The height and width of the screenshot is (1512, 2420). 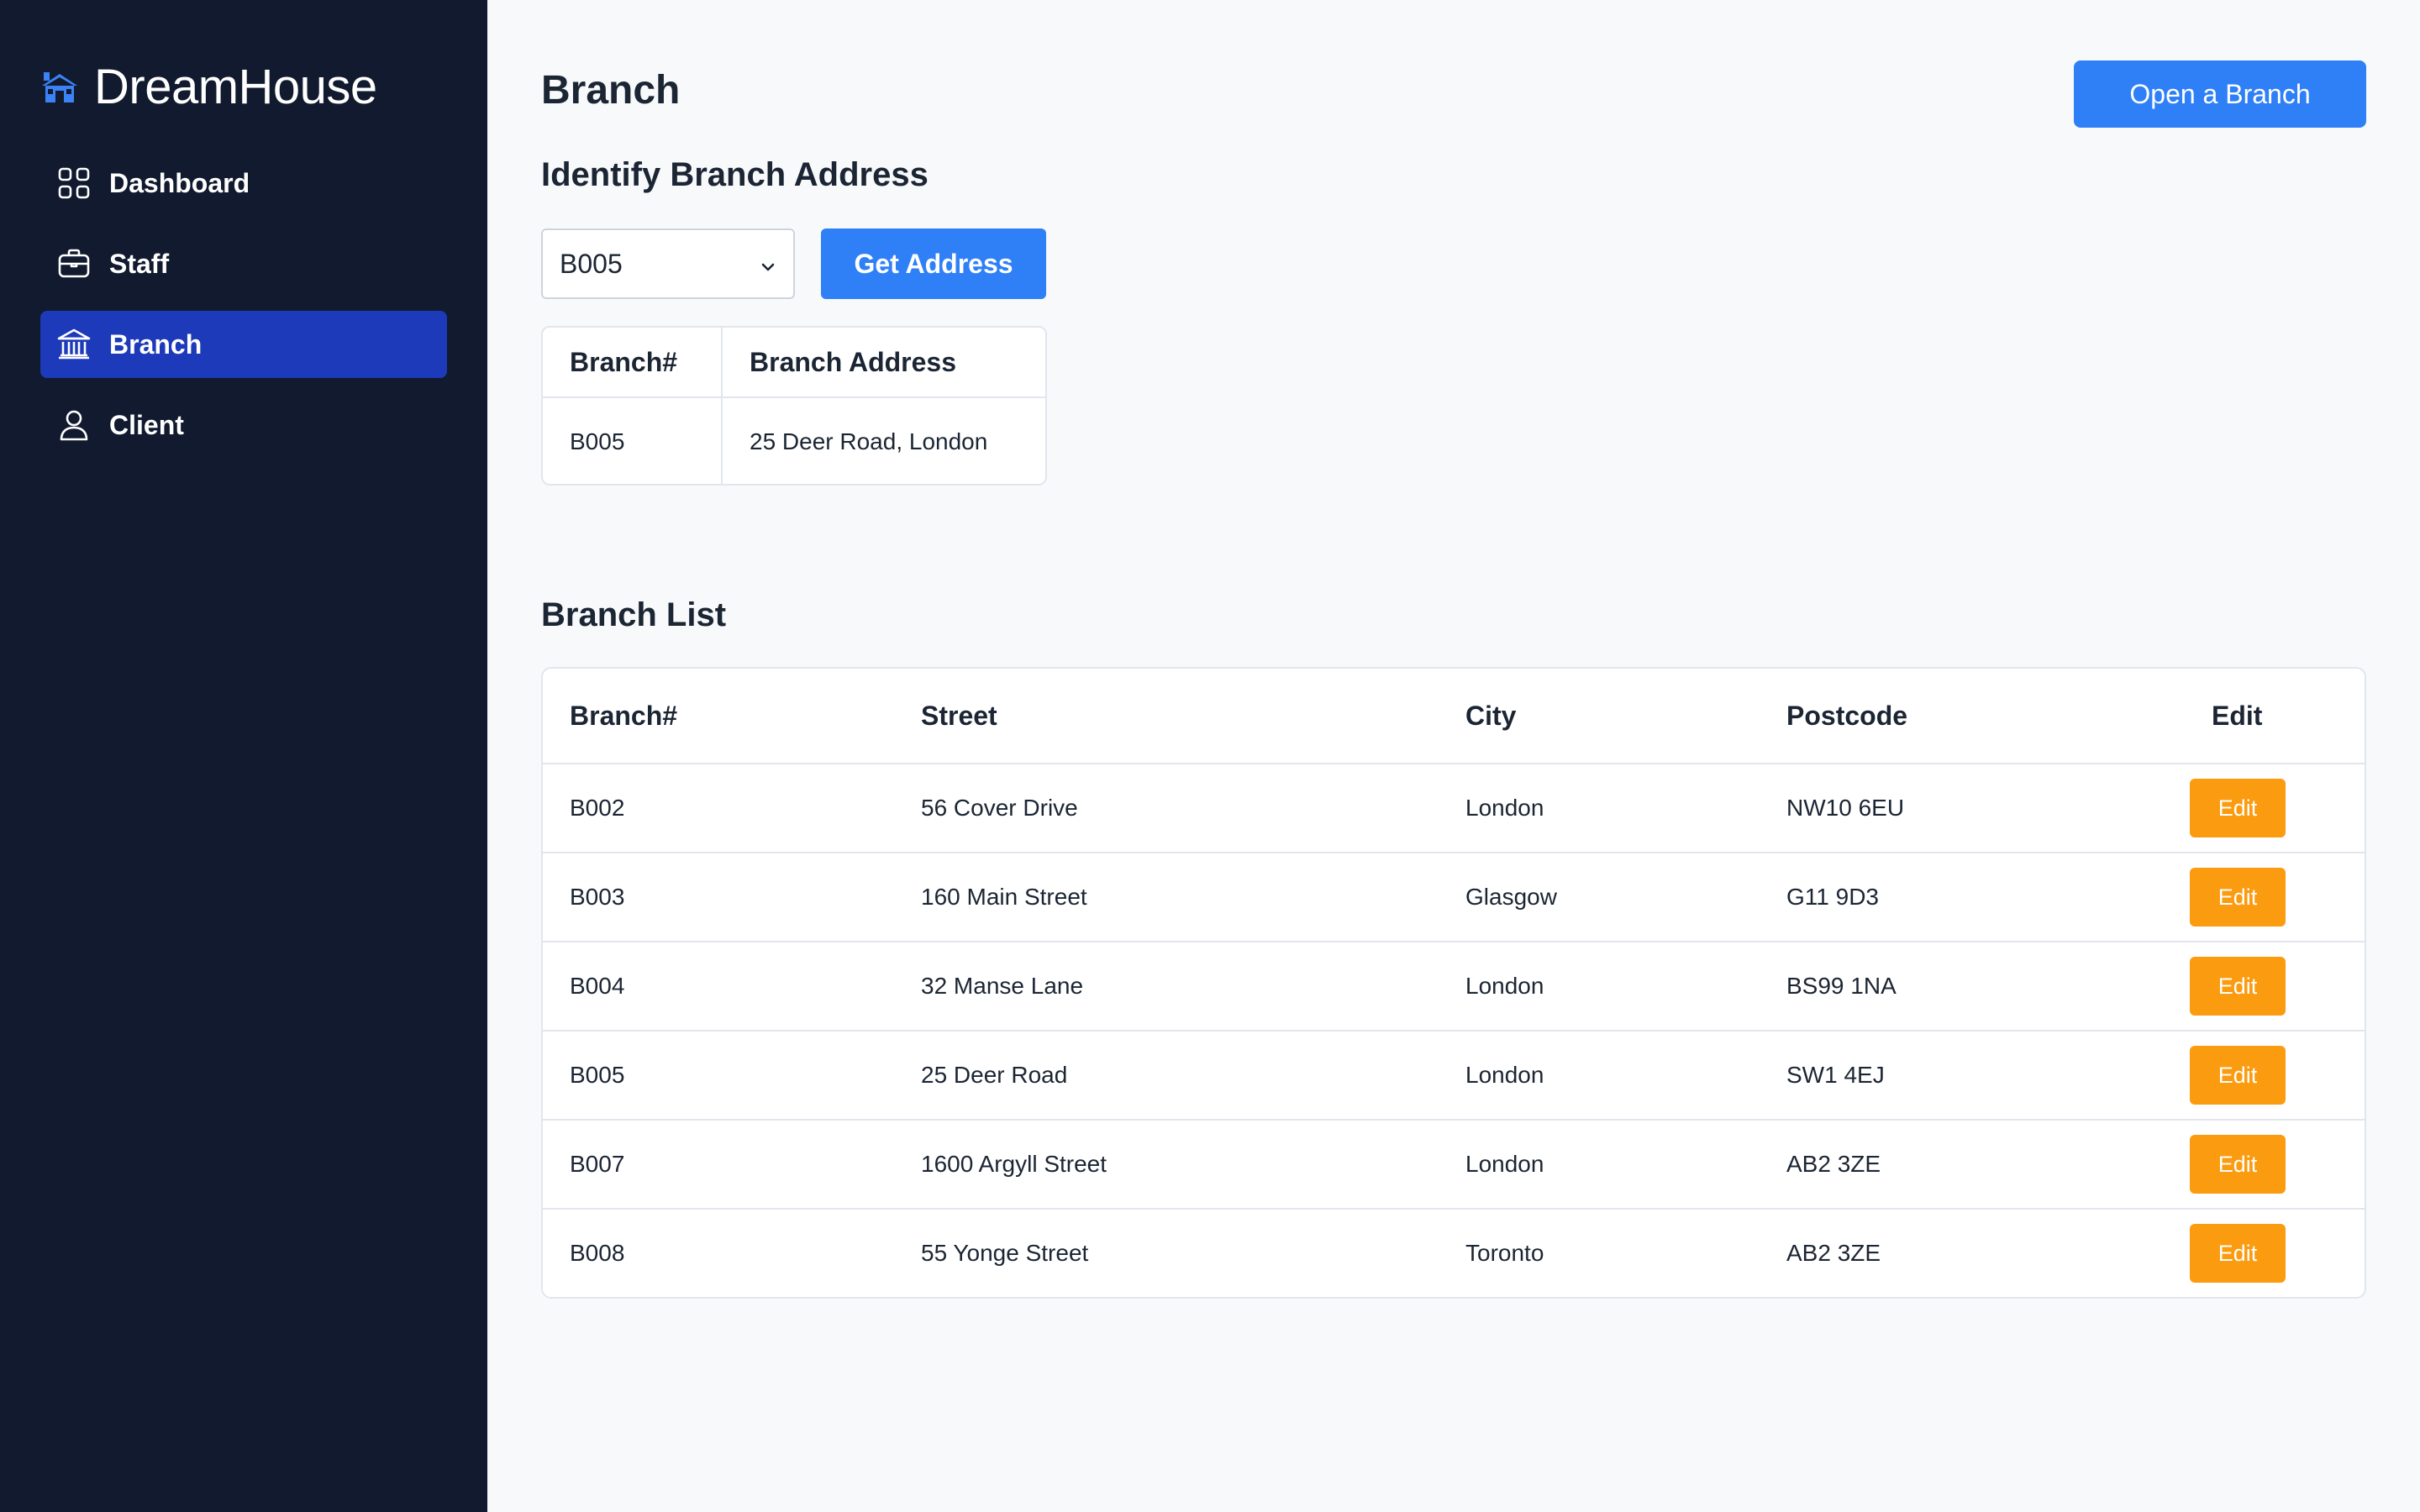 I want to click on column-header-address: Branch Address, so click(x=883, y=363).